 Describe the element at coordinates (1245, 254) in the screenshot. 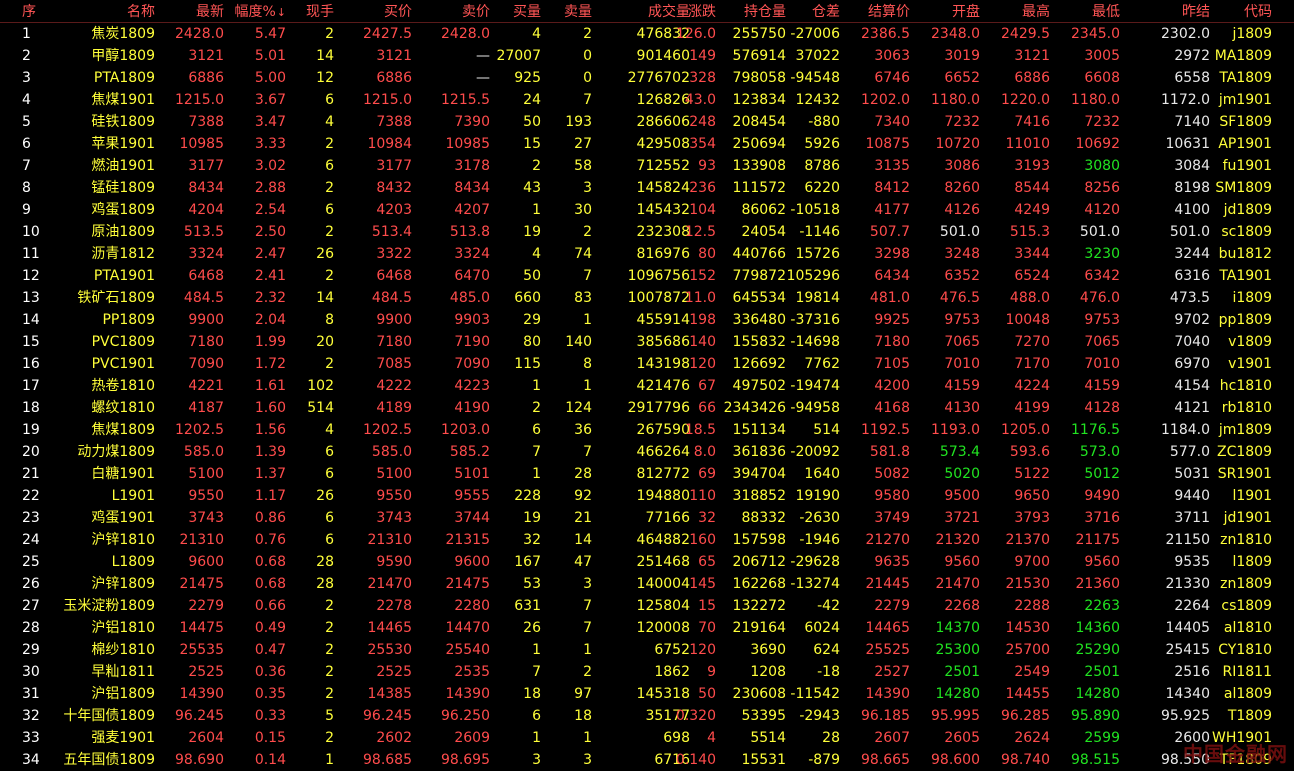

I see `contract-code: bu1812` at that location.